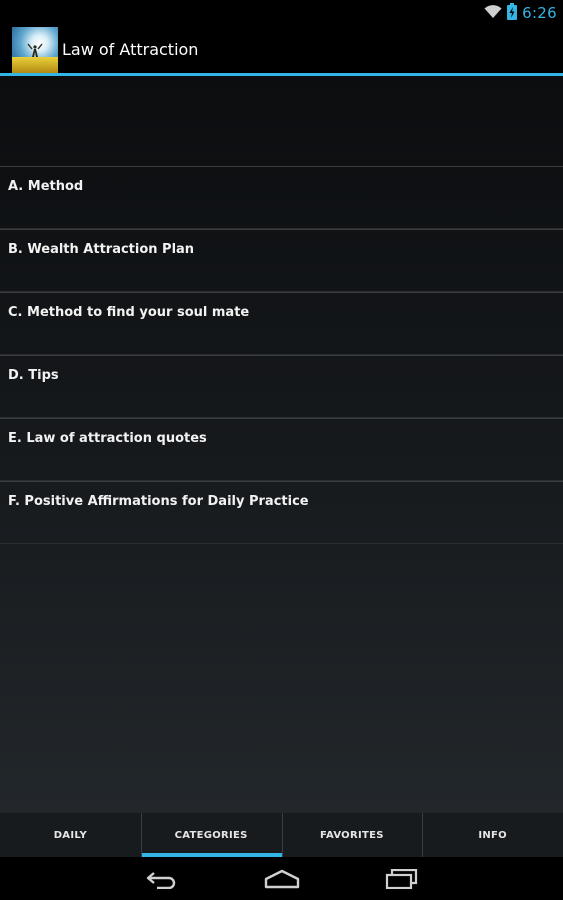 The image size is (563, 900). I want to click on category-item-wealth-attraction-plan: B. Wealth Attraction Plan, so click(281, 260).